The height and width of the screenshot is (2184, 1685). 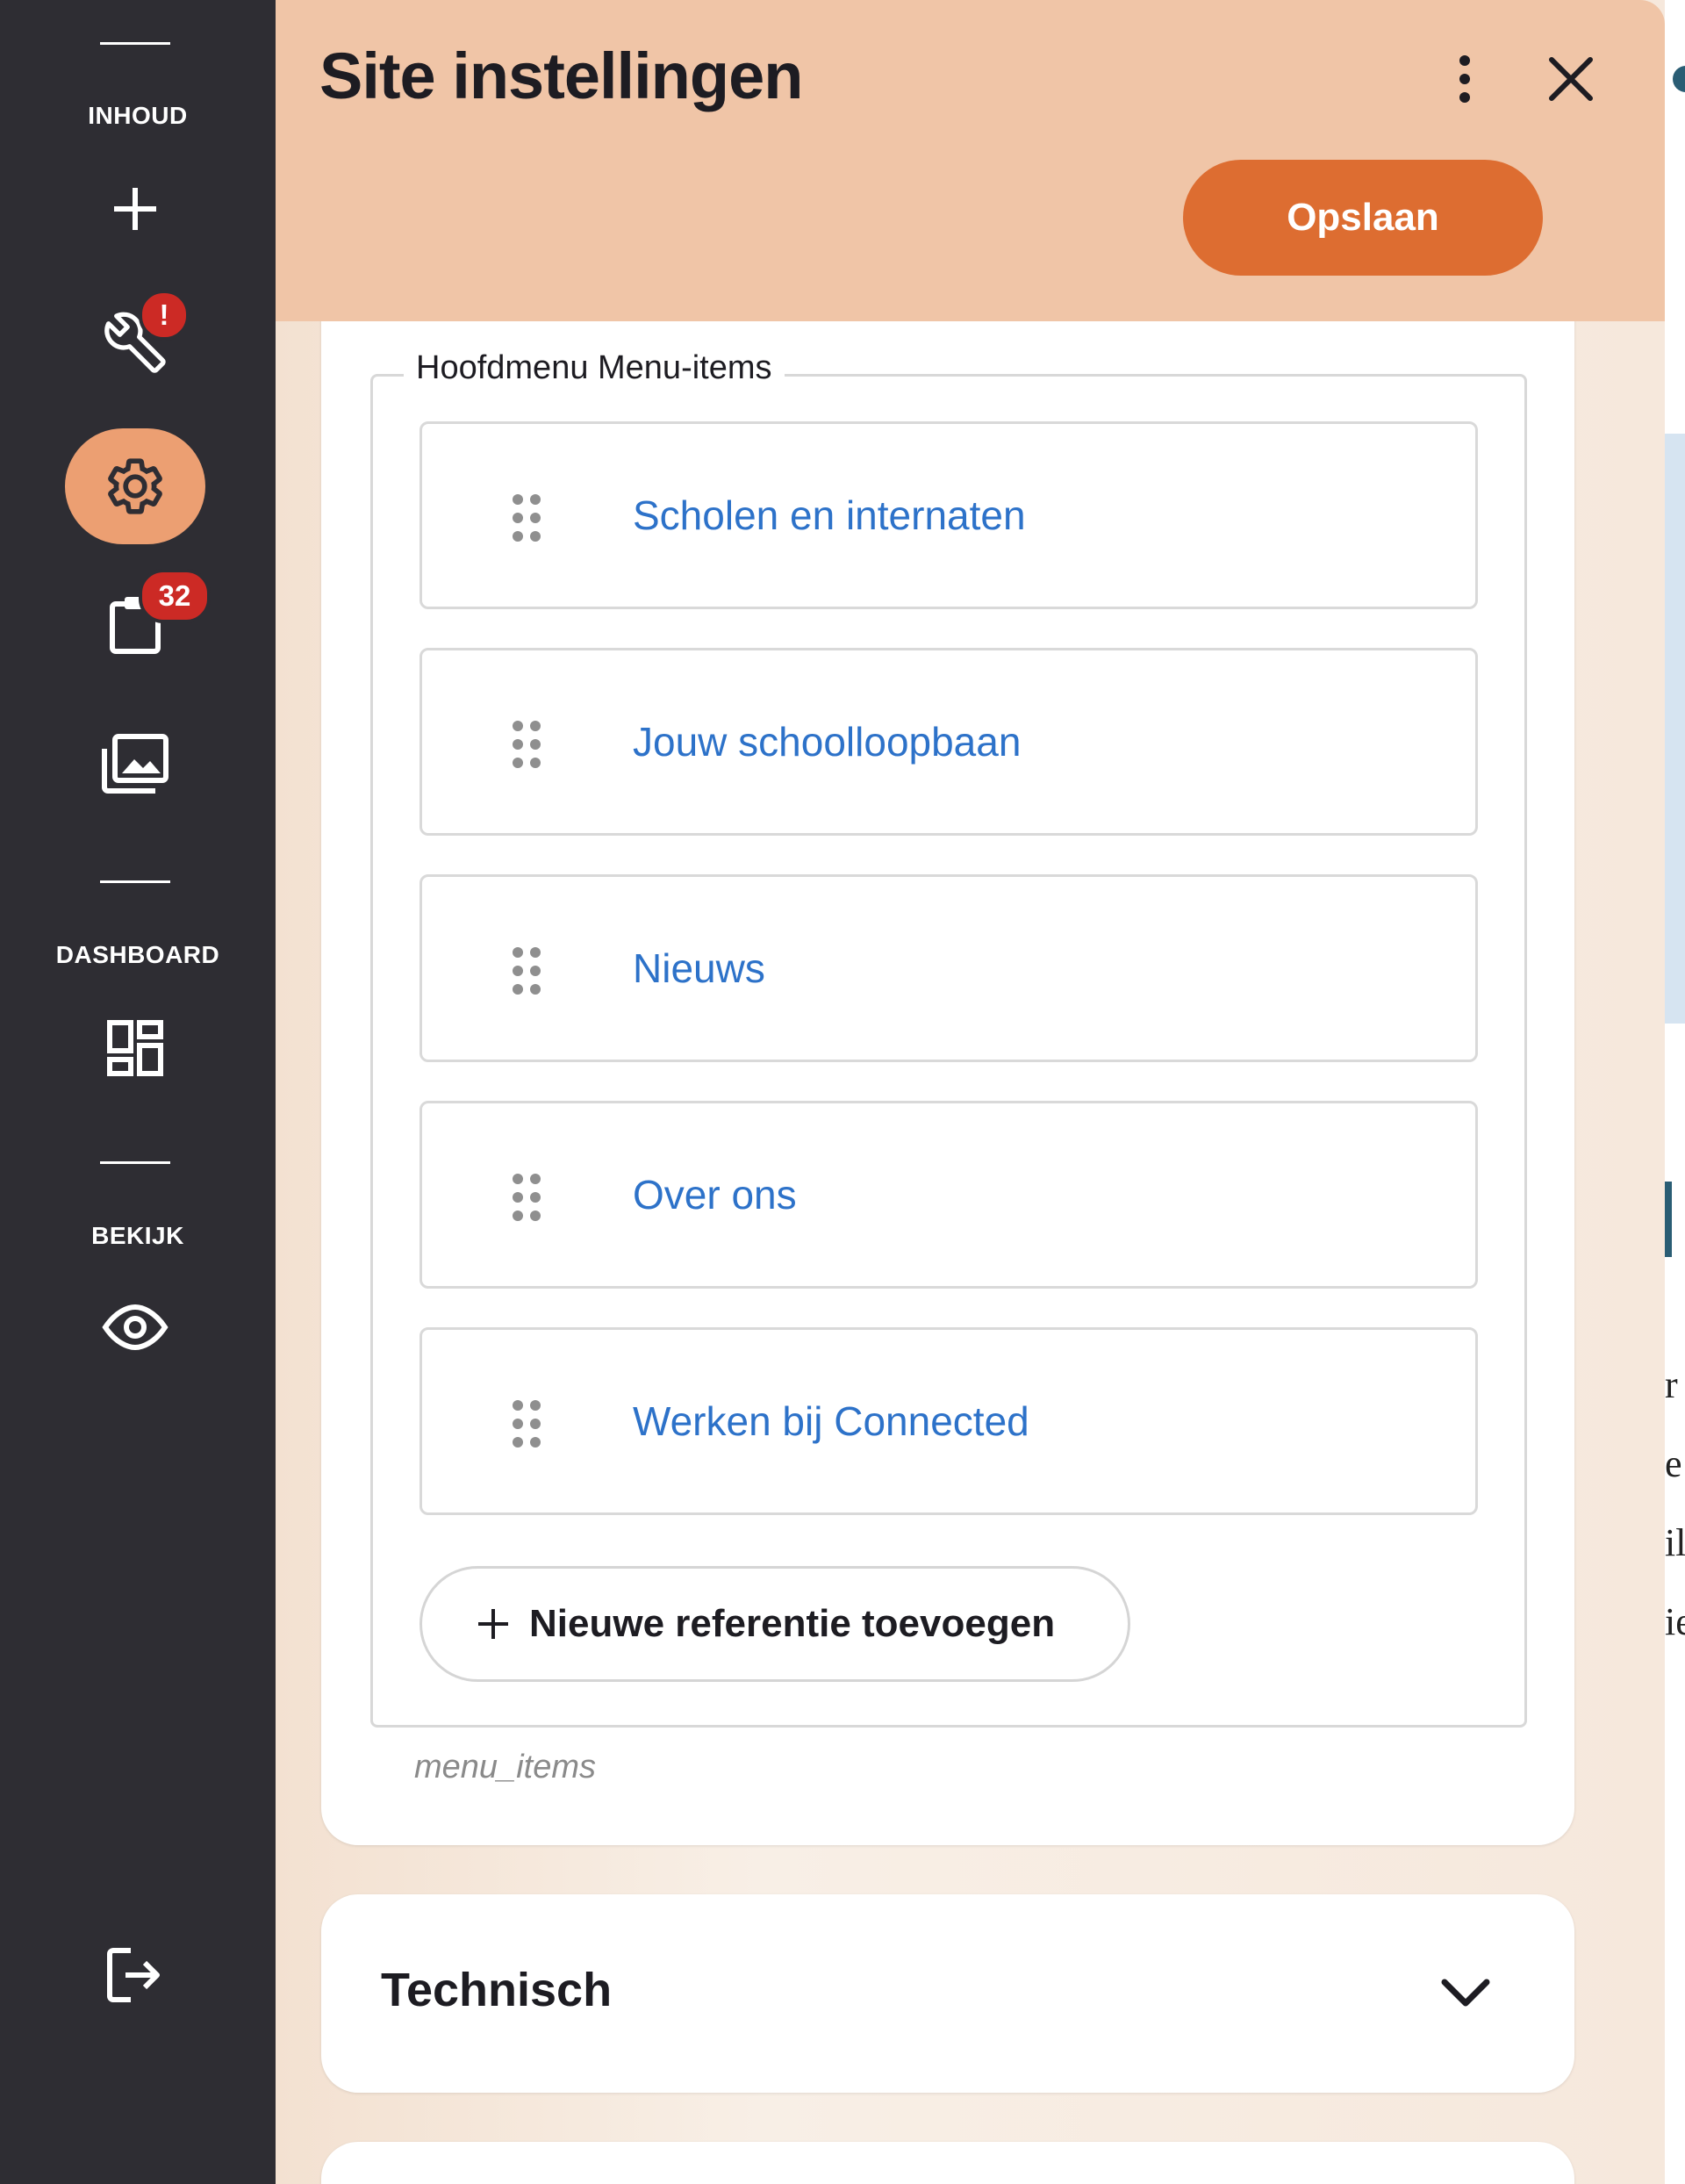 I want to click on section-label-content: INHOUD, so click(x=138, y=115).